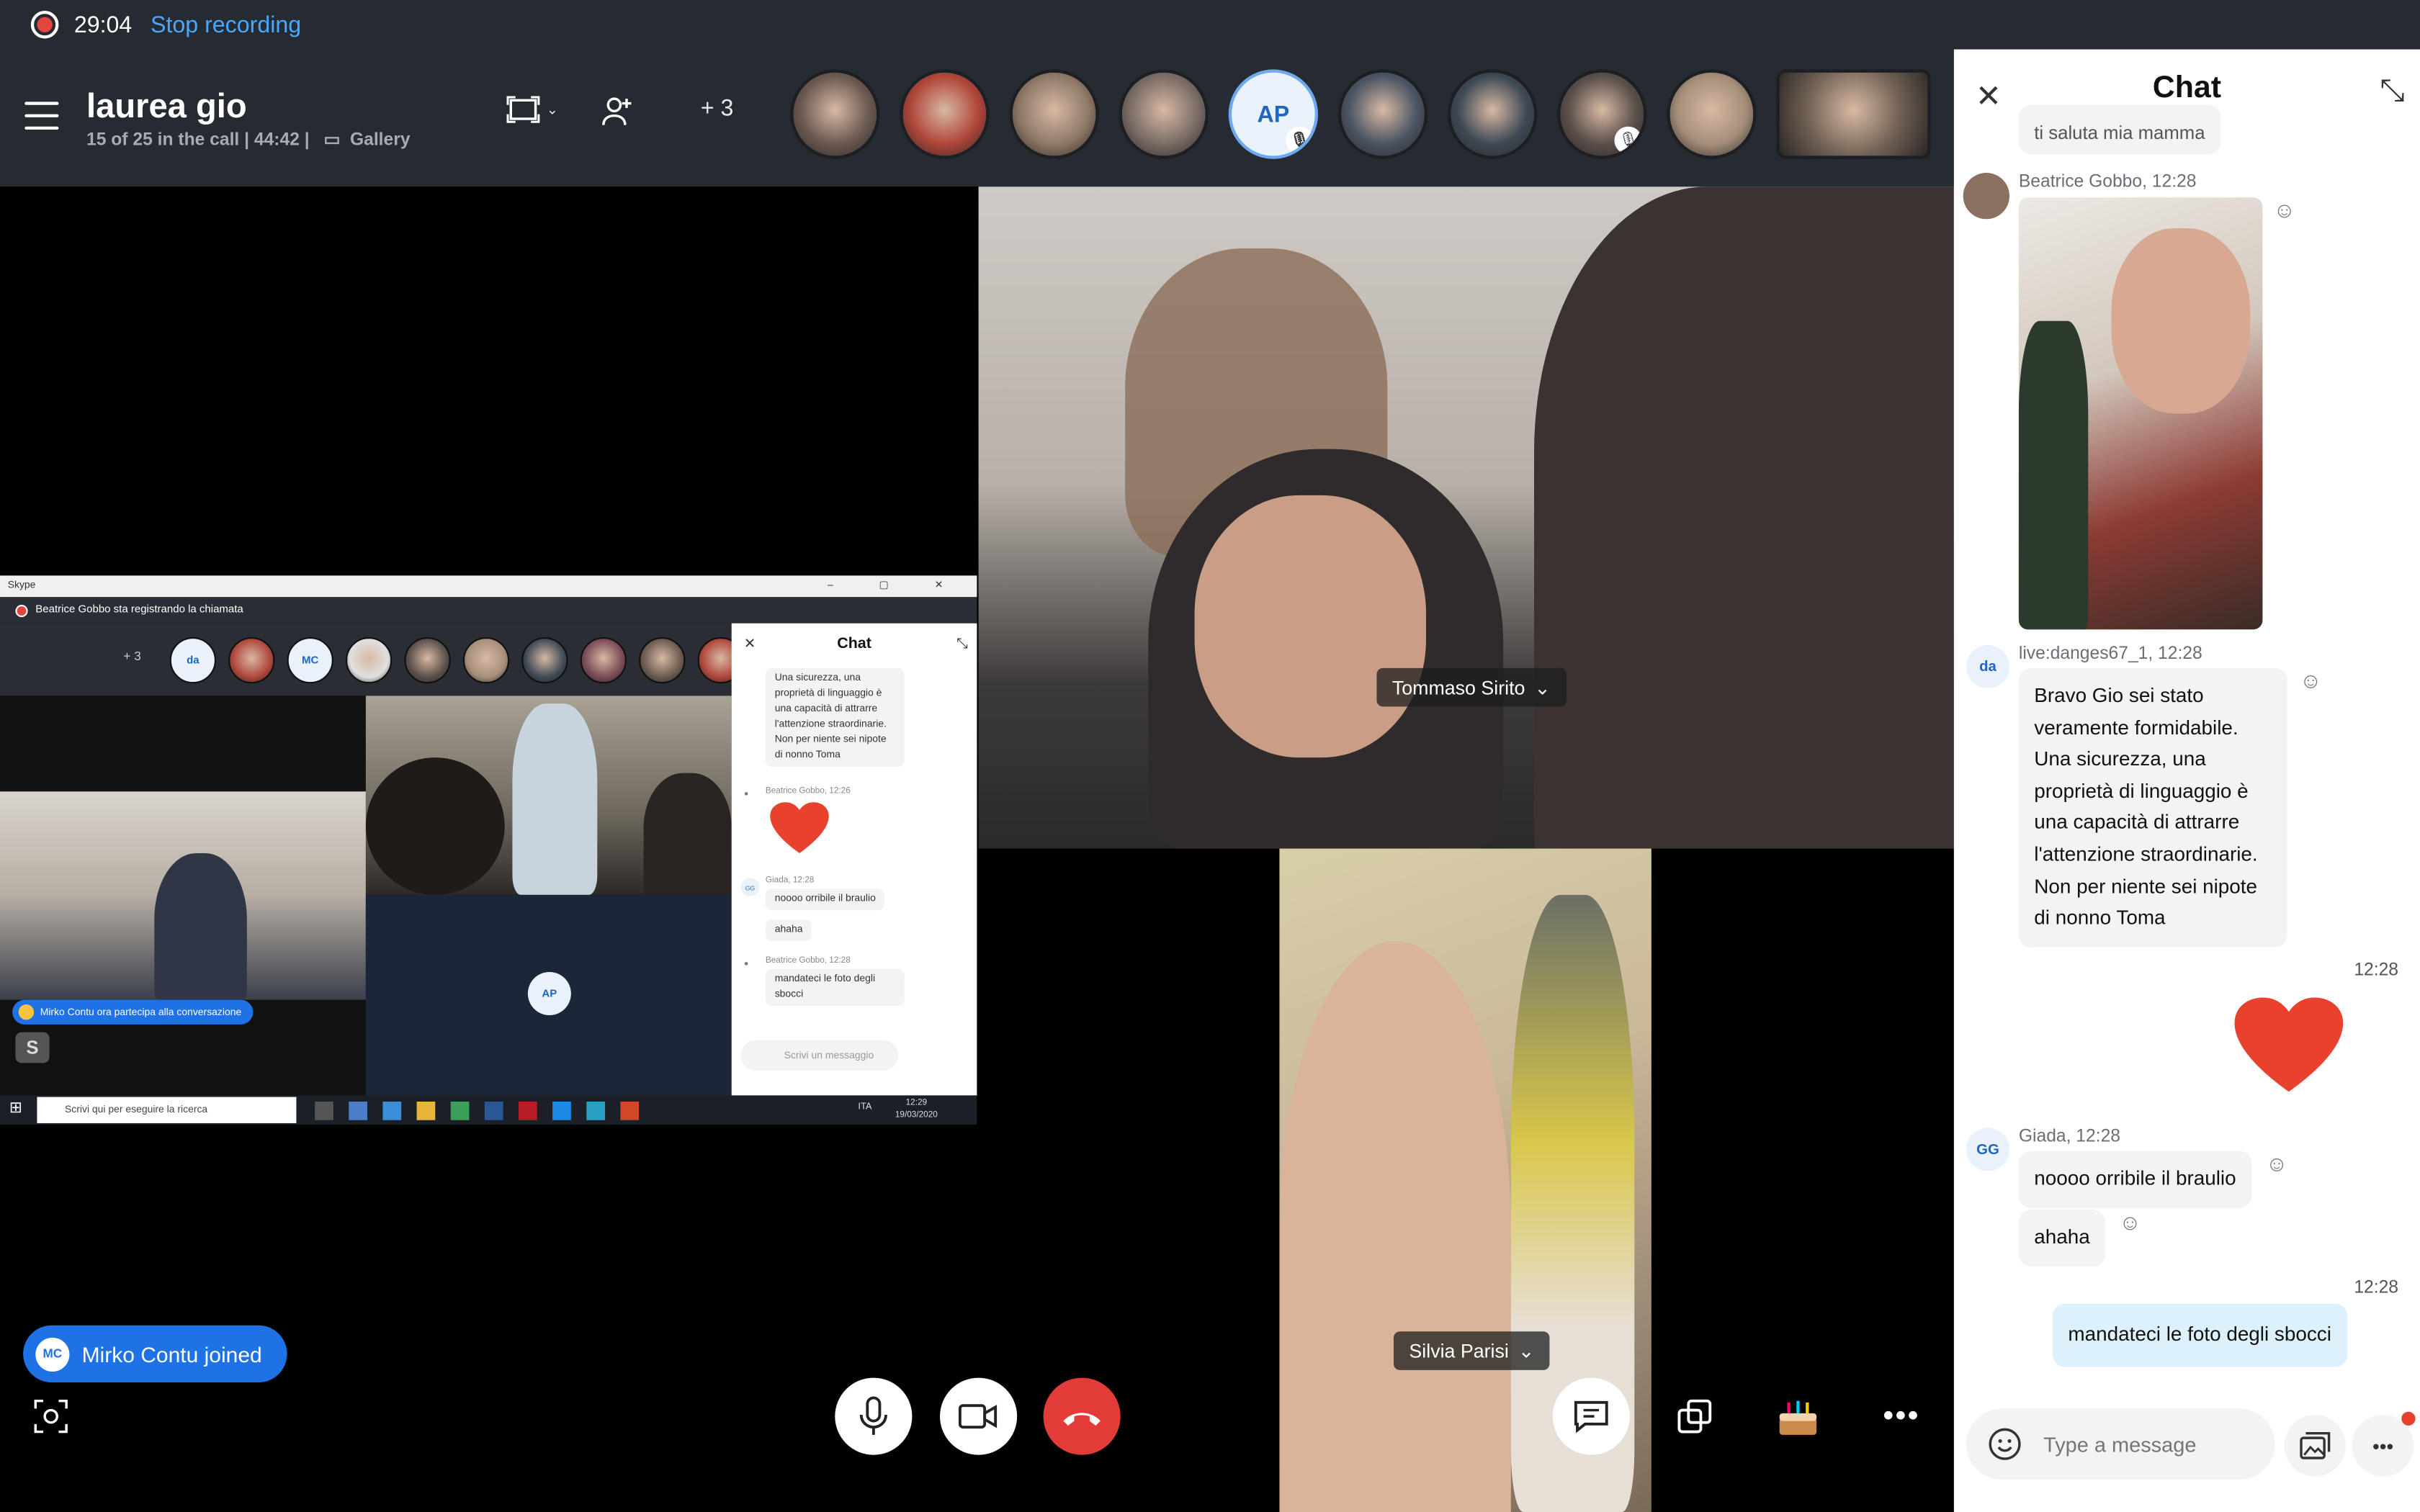  I want to click on more-participants-count: + 3, so click(717, 108).